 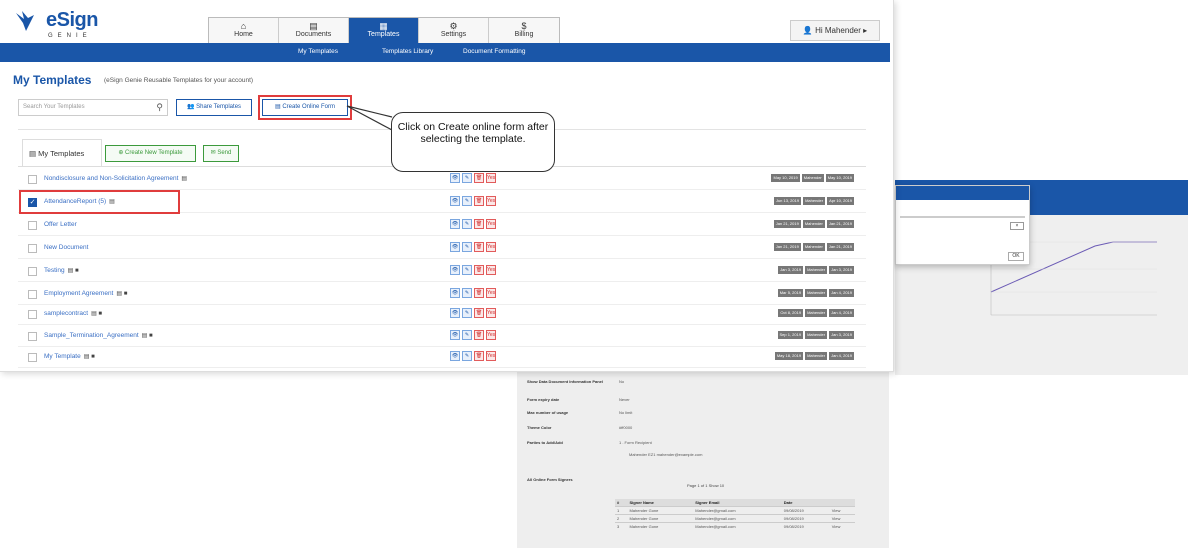 I want to click on template-name-link: New Document, so click(x=67, y=247).